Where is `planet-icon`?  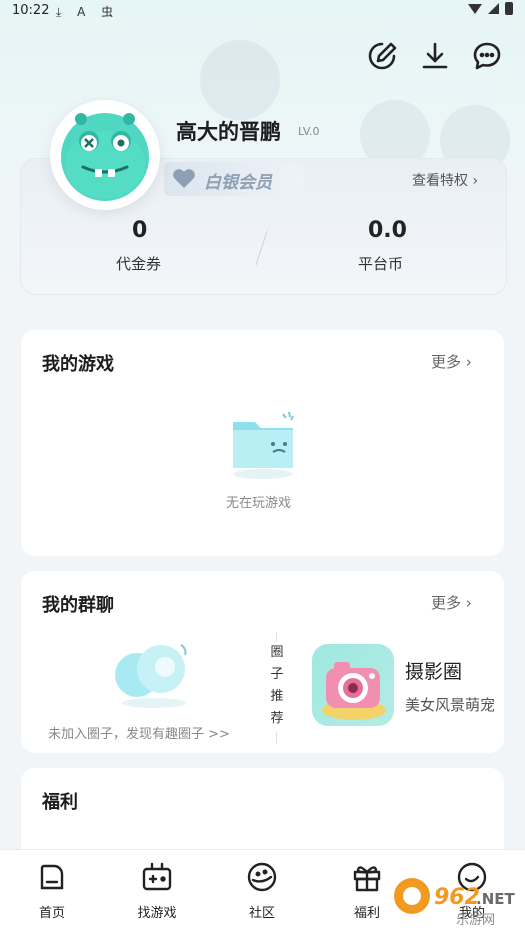
planet-icon is located at coordinates (262, 877).